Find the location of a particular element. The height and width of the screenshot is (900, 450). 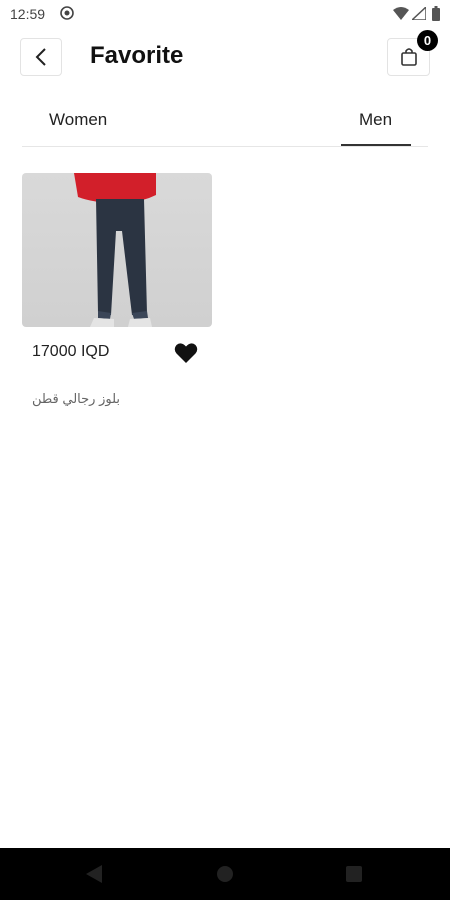

do-not-disturb-icon is located at coordinates (67, 13).